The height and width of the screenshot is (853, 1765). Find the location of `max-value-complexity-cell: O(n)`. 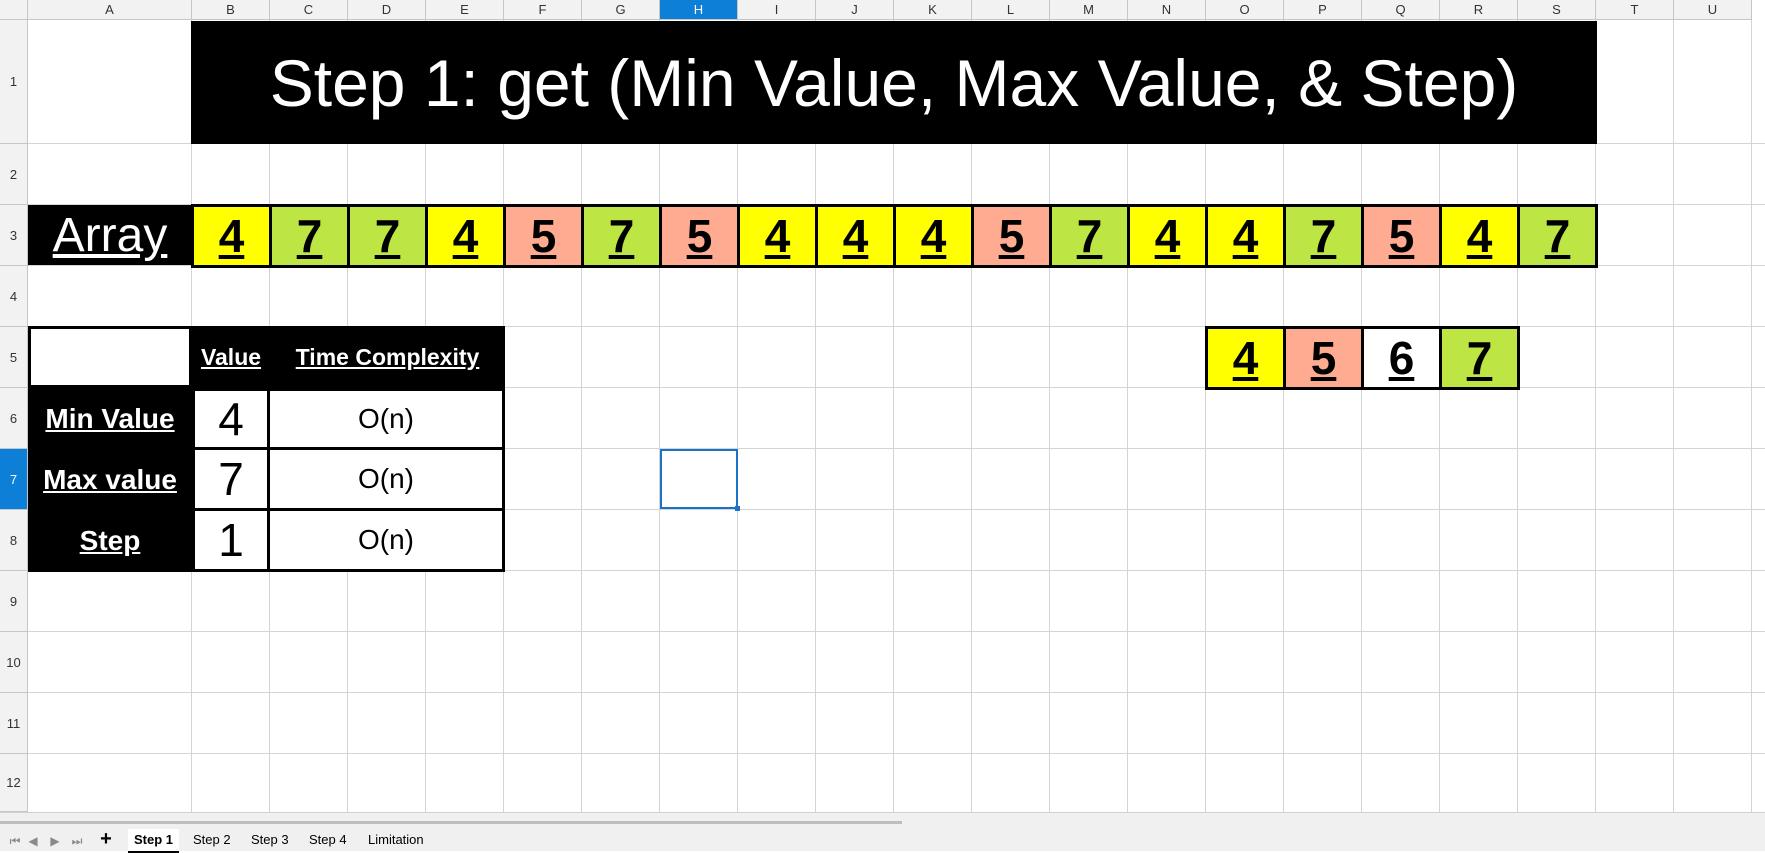

max-value-complexity-cell: O(n) is located at coordinates (386, 479).